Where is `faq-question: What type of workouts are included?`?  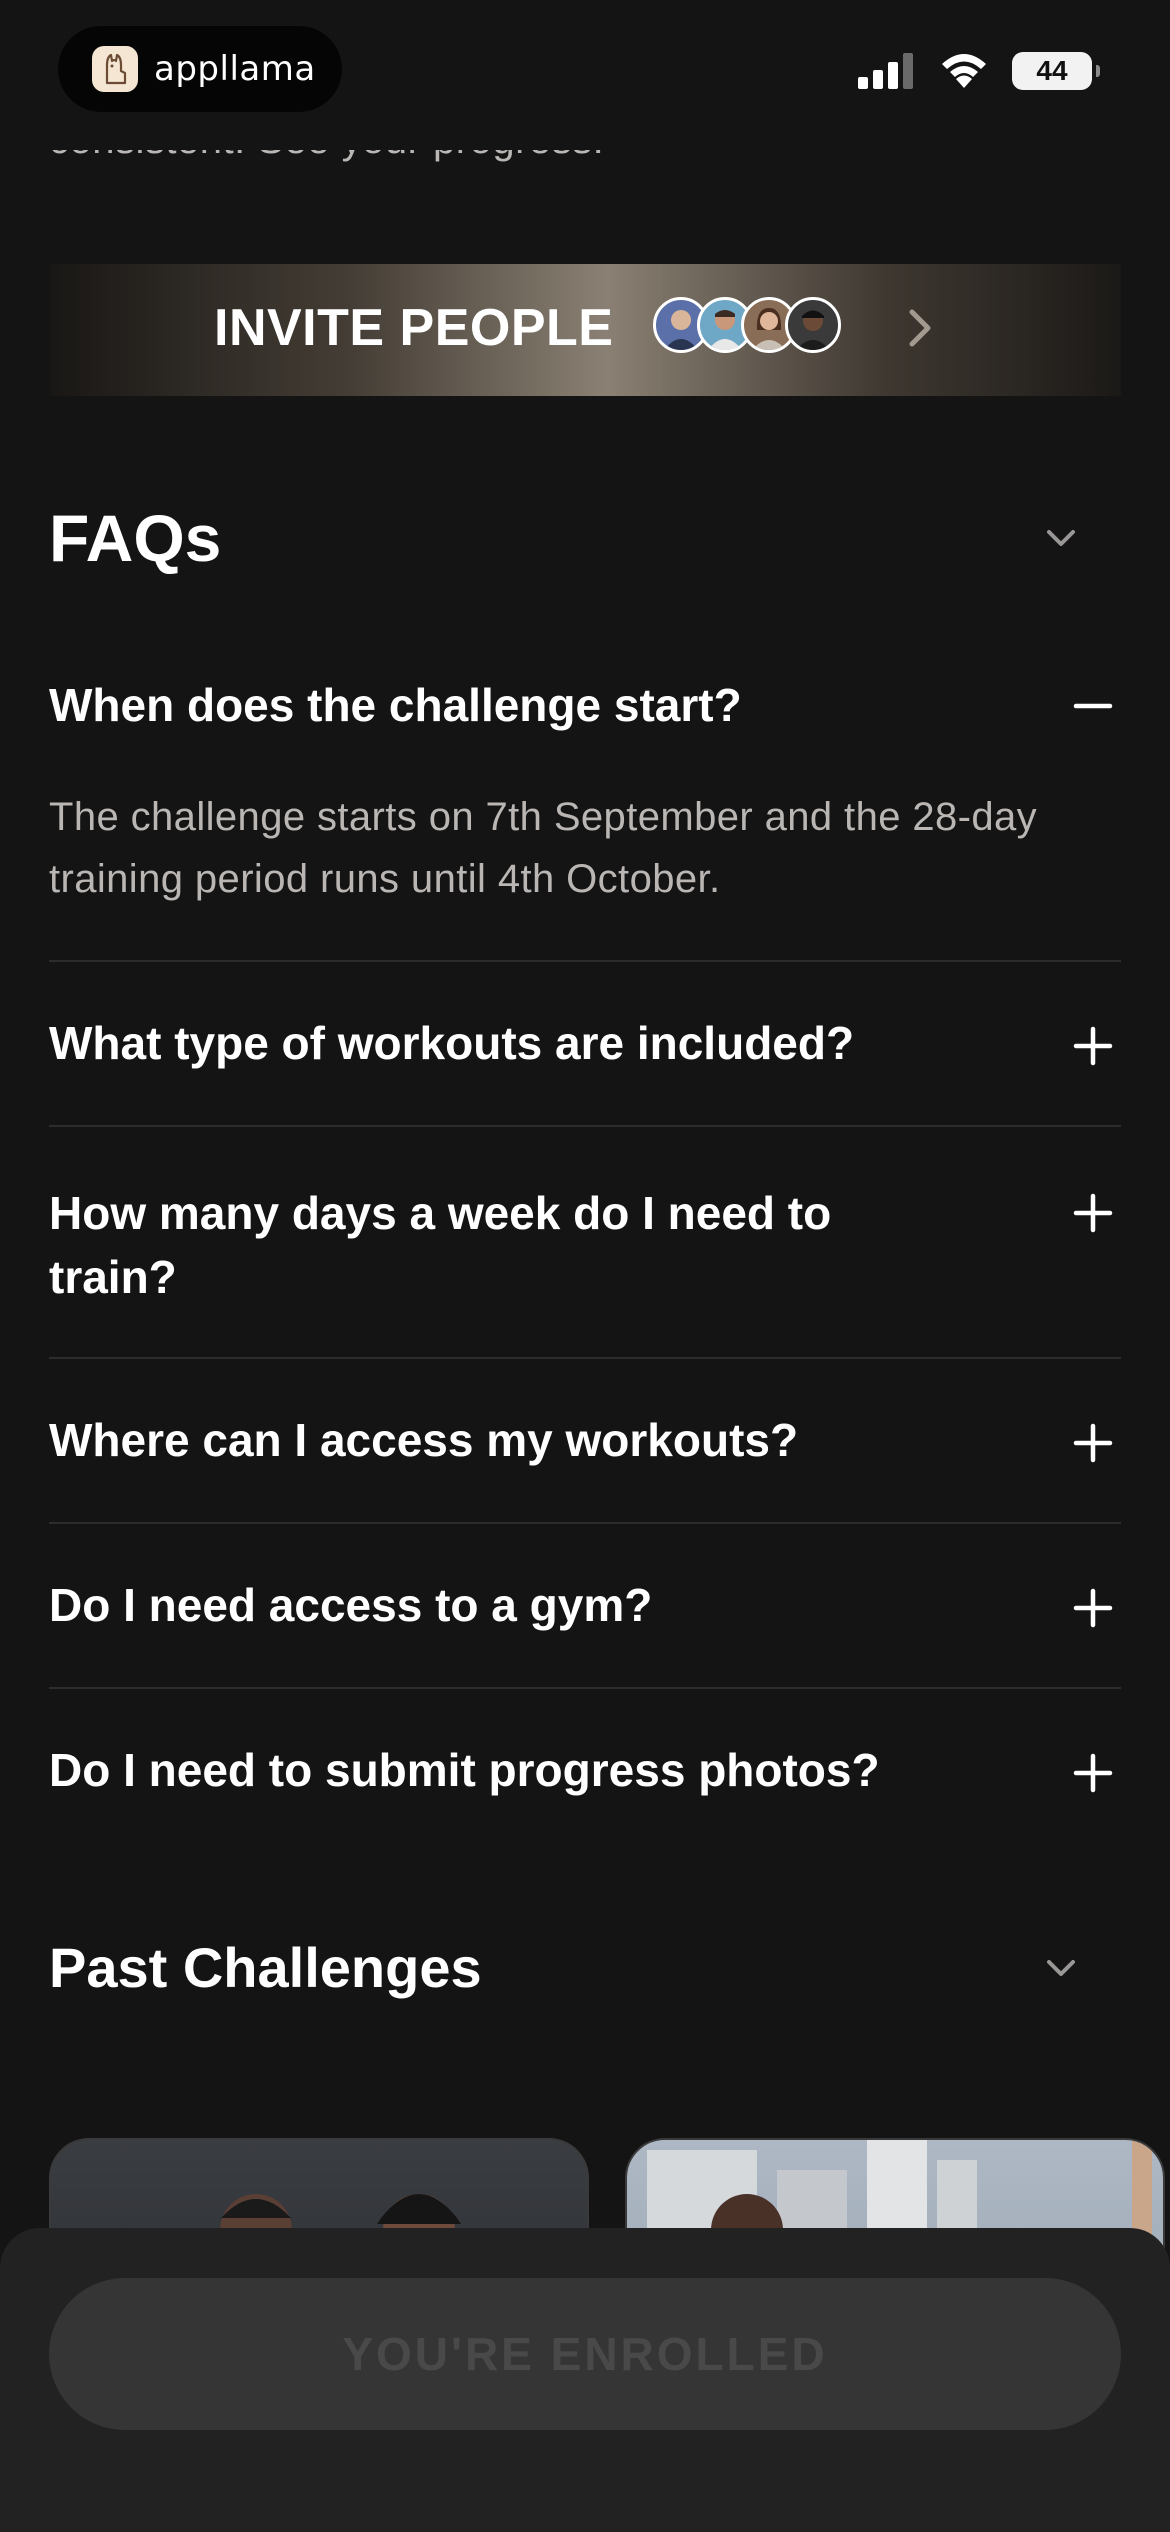
faq-question: What type of workouts are included? is located at coordinates (452, 1043).